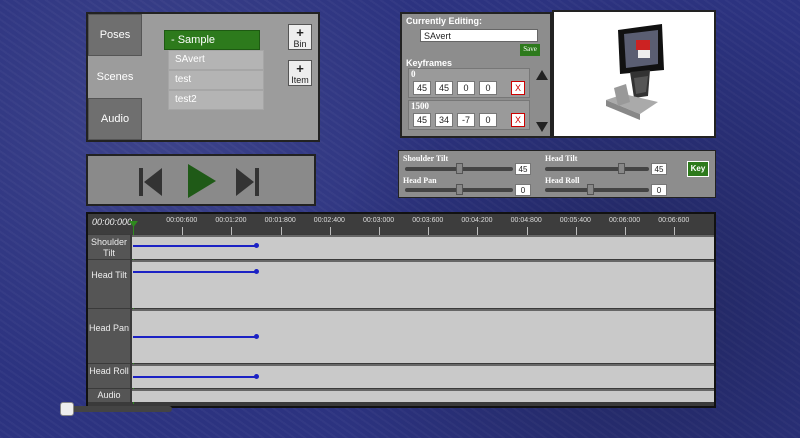  I want to click on scene-name-field: SAvert, so click(479, 35).